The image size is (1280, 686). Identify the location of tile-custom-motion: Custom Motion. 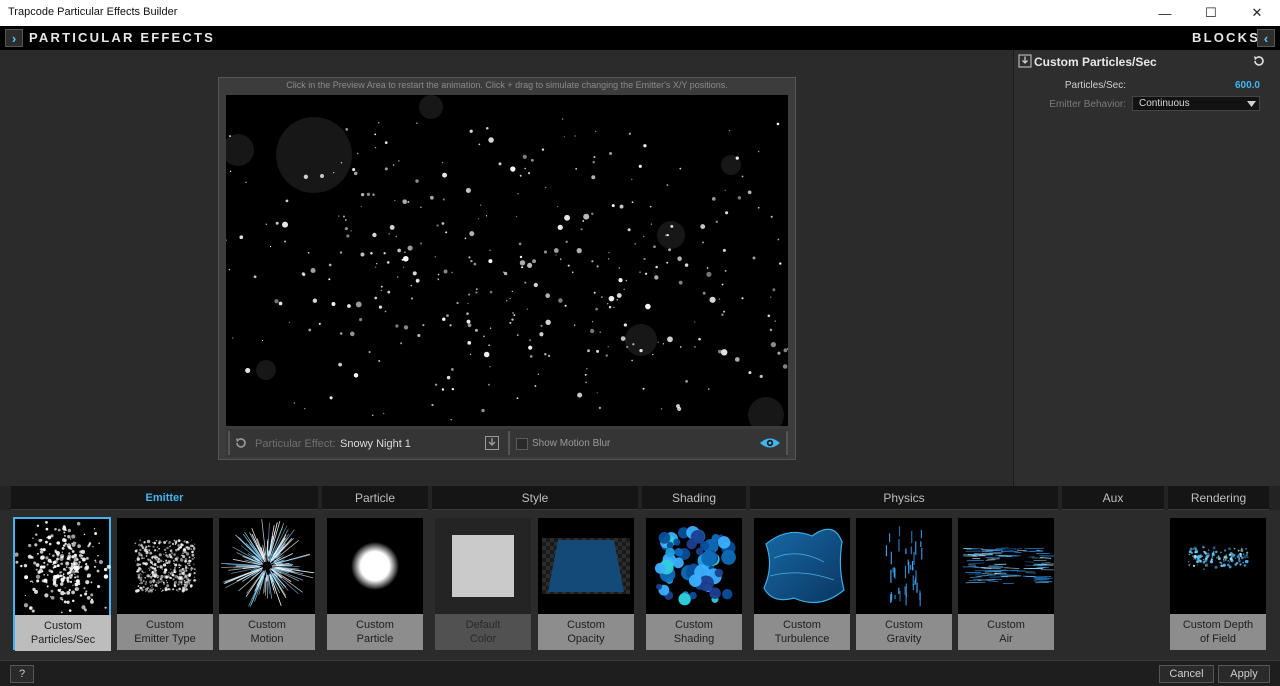
(267, 584).